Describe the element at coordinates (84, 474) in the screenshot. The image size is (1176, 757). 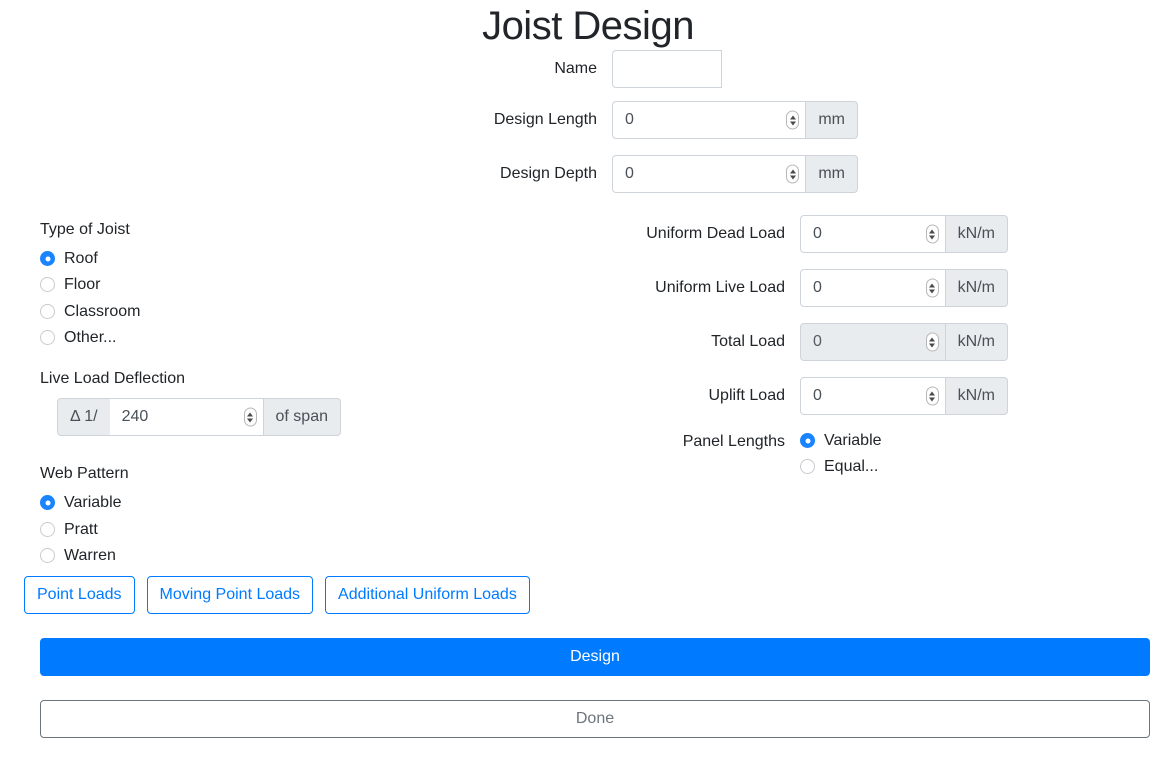
I see `web-pattern-heading: Web Pattern` at that location.